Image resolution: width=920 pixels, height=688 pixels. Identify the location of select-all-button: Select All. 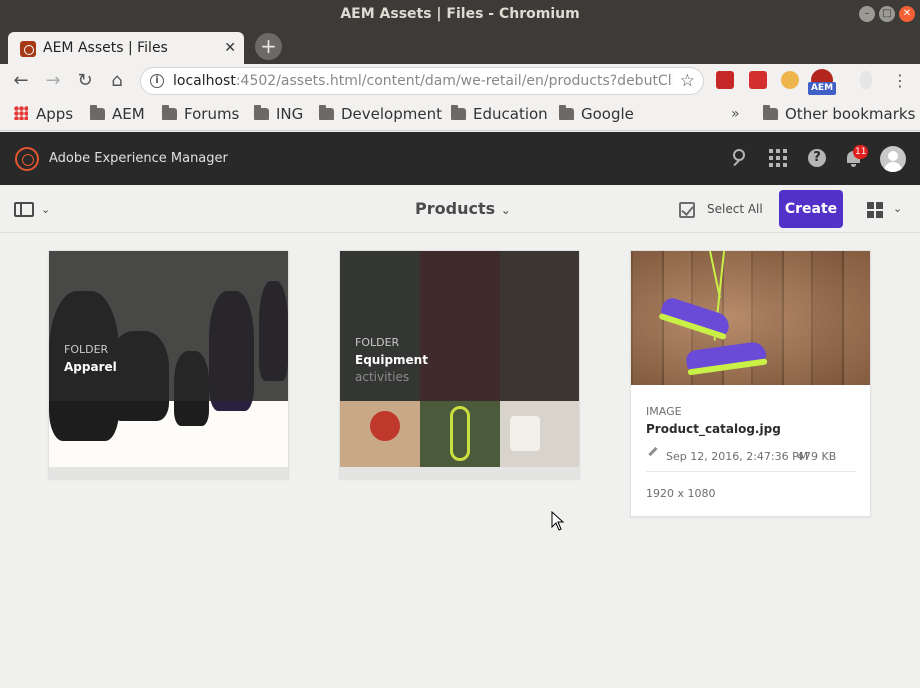
(735, 209).